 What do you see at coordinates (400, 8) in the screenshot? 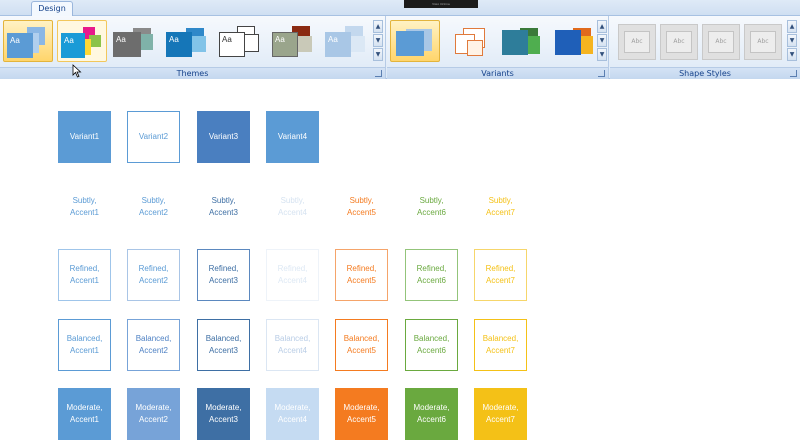
I see `ribbon-tab-bar: Design Visio Online` at bounding box center [400, 8].